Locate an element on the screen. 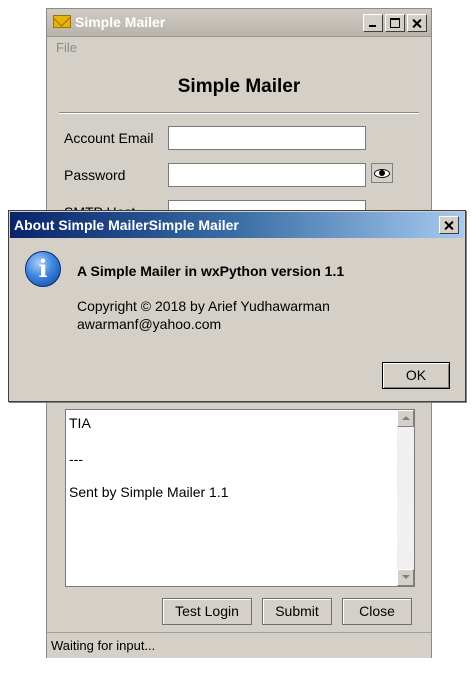  window-title: Simple Mailer is located at coordinates (120, 22).